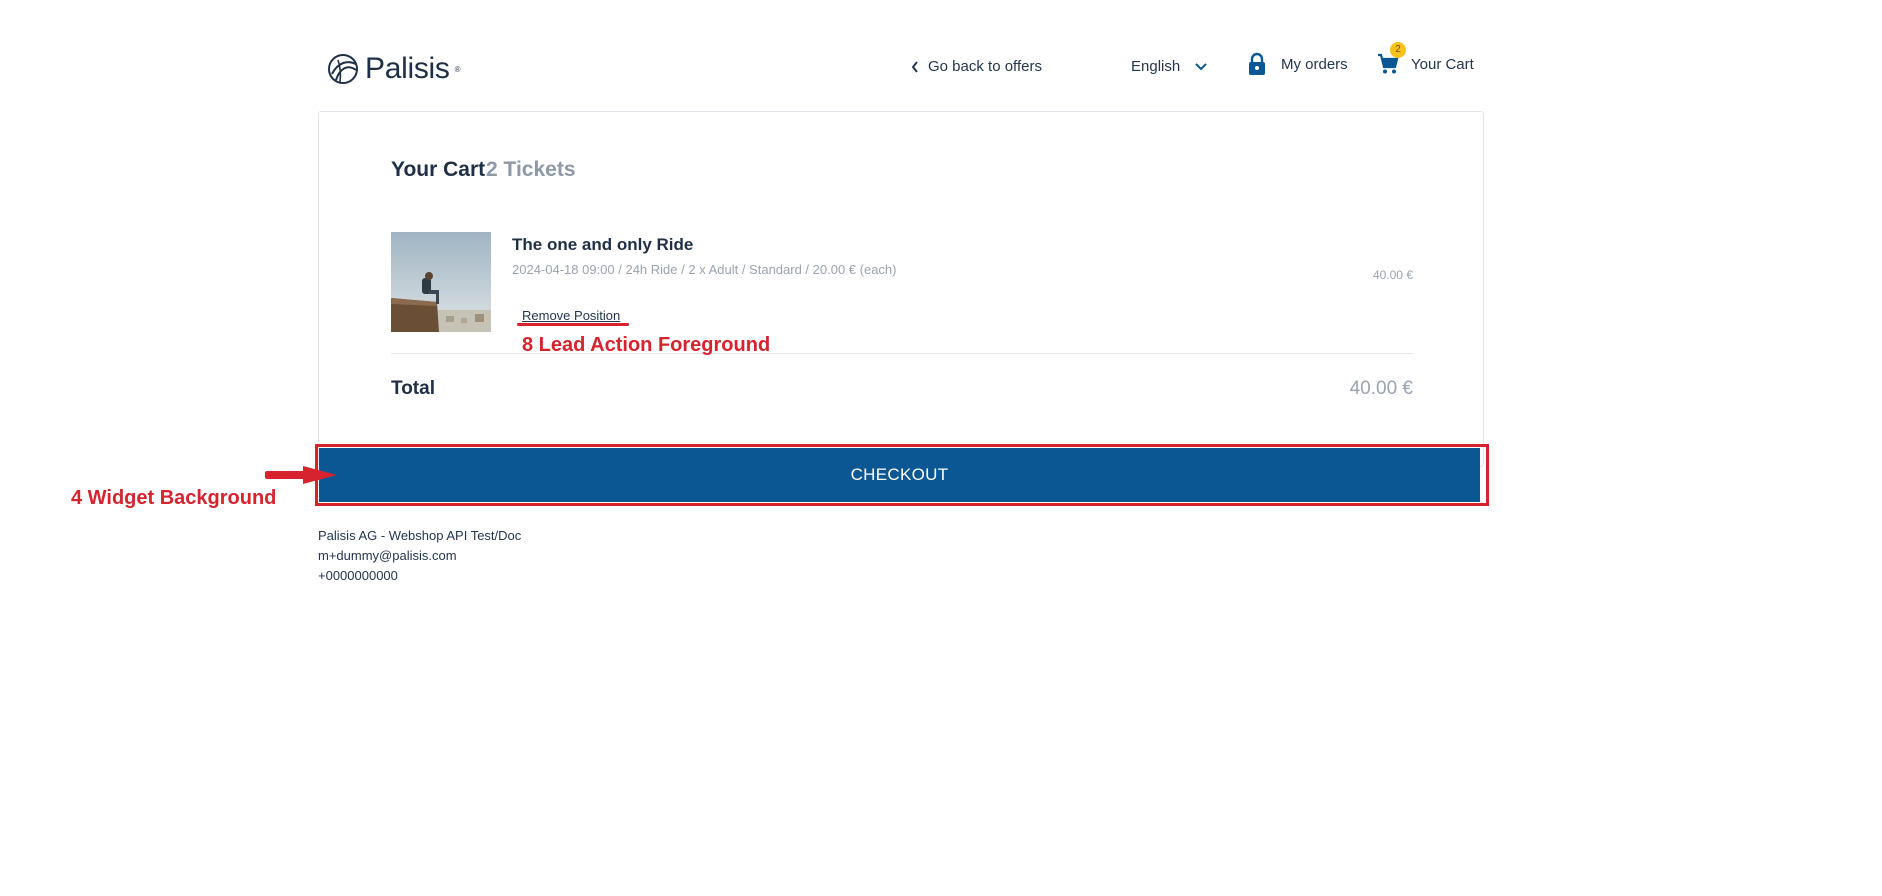  What do you see at coordinates (438, 169) in the screenshot?
I see `cart-title: Your Cart` at bounding box center [438, 169].